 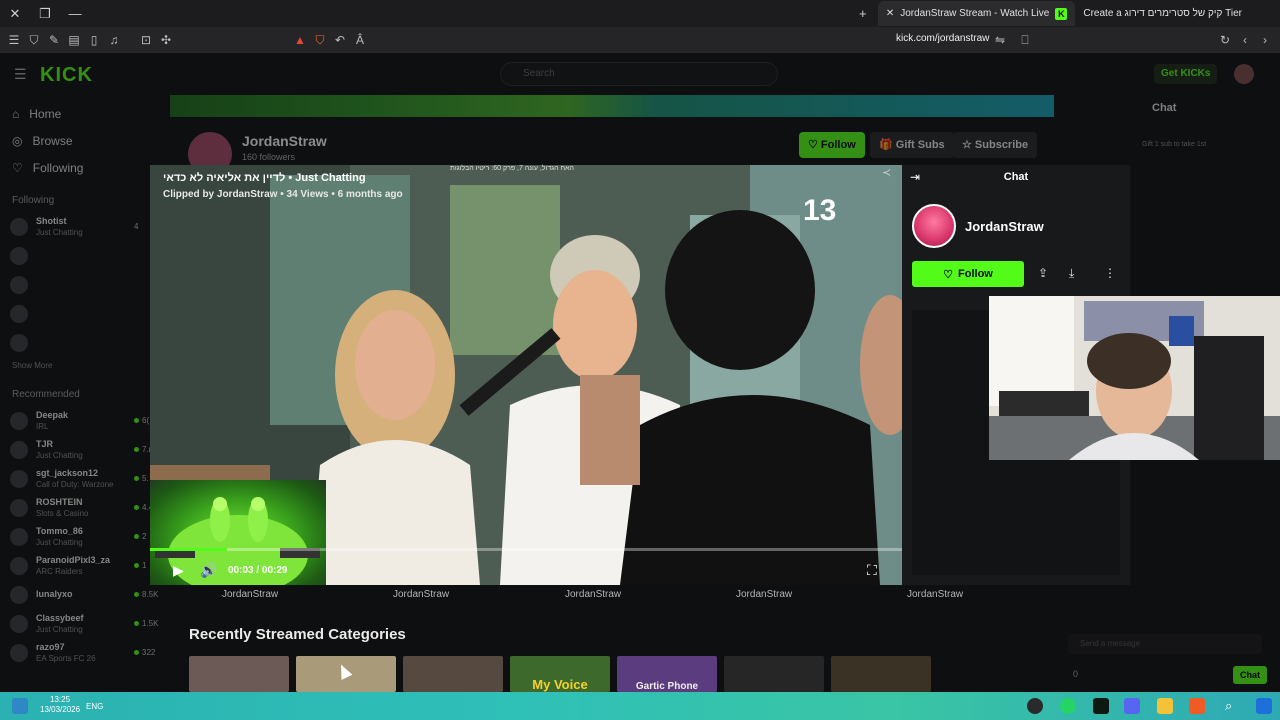 What do you see at coordinates (1004, 226) in the screenshot?
I see `streamer-name: JordanStraw` at bounding box center [1004, 226].